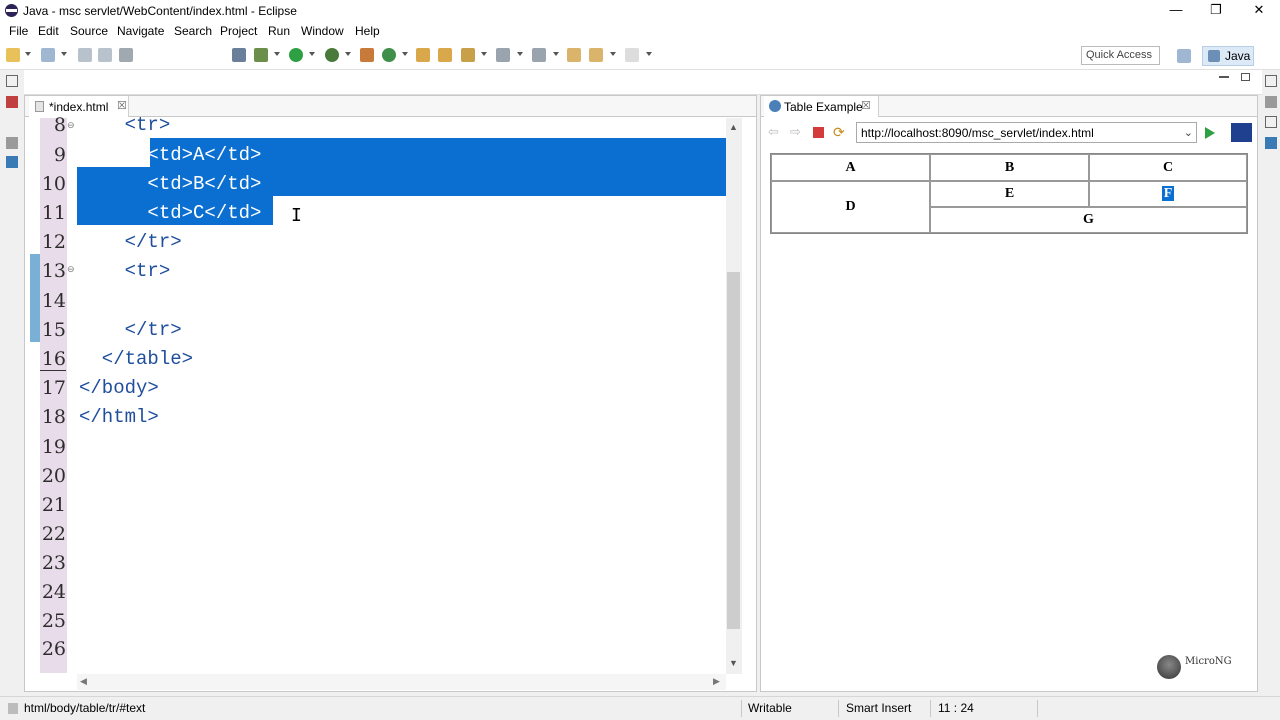 The width and height of the screenshot is (1280, 720). What do you see at coordinates (775, 132) in the screenshot?
I see `browser-back-icon: ⇦` at bounding box center [775, 132].